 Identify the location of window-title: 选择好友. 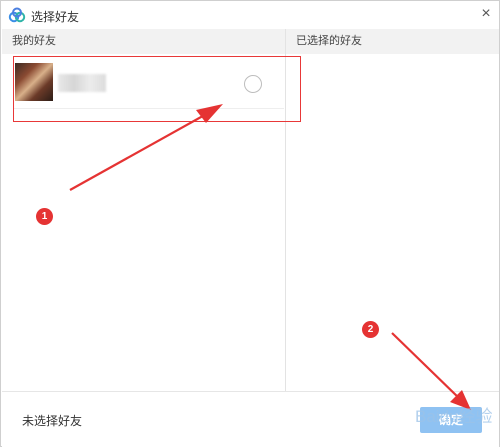
(55, 17).